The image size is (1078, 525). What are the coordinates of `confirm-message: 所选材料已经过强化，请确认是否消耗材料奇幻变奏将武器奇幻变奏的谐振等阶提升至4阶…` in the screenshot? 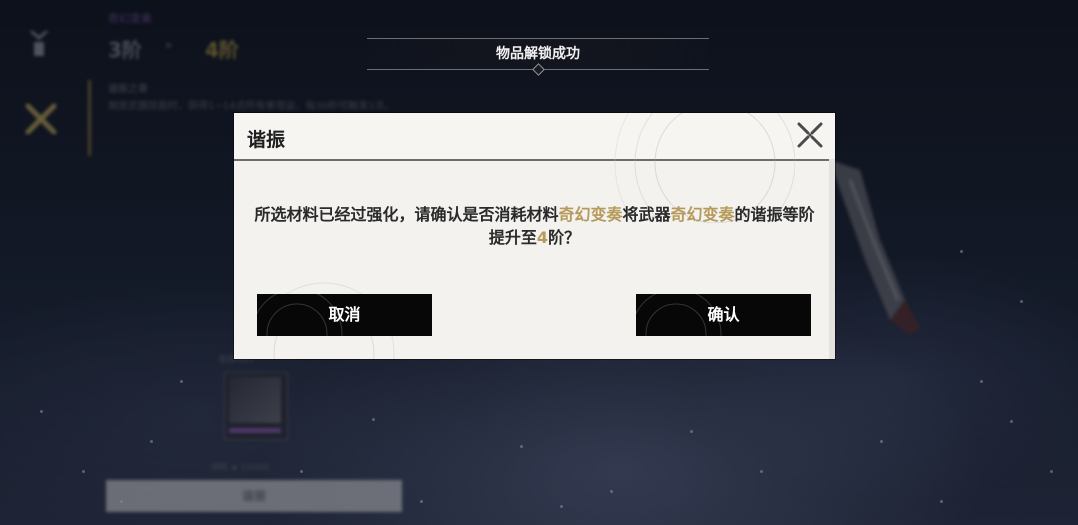 It's located at (534, 226).